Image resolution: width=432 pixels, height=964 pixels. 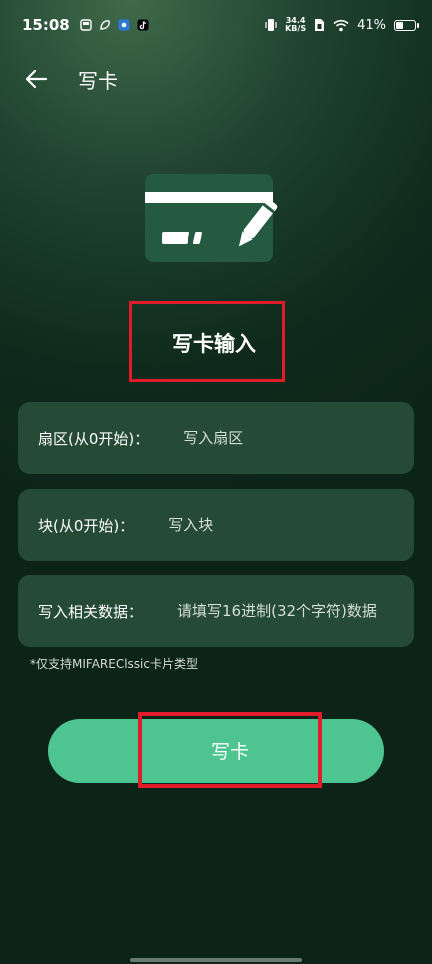 I want to click on notification-icons, so click(x=114, y=25).